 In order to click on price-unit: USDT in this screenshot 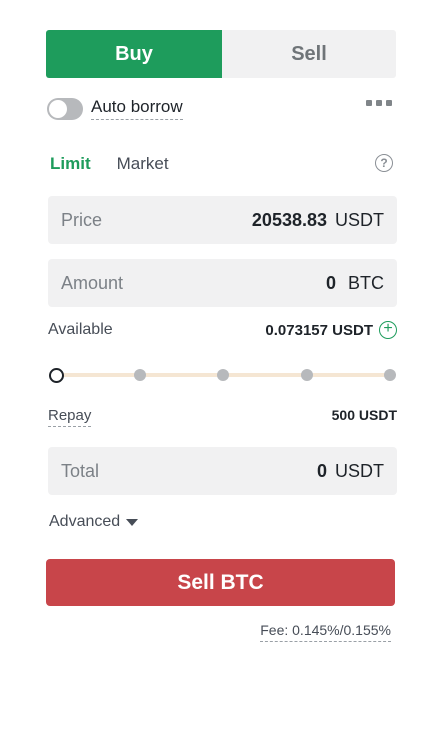, I will do `click(359, 219)`.